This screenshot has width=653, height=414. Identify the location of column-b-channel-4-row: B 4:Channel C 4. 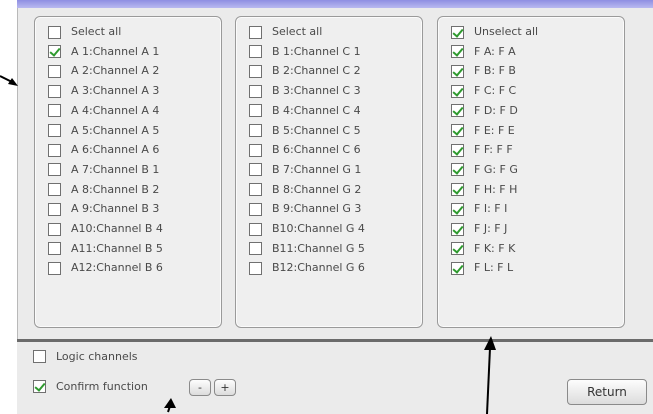
(305, 111).